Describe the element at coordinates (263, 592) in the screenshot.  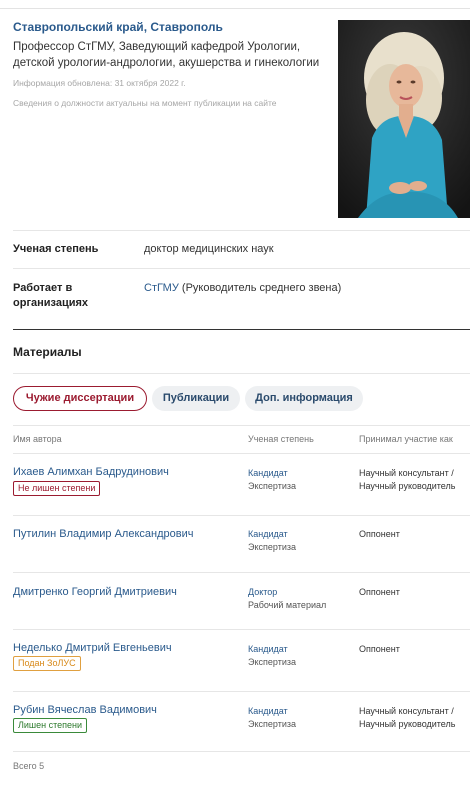
I see `degree-level: Доктор` at that location.